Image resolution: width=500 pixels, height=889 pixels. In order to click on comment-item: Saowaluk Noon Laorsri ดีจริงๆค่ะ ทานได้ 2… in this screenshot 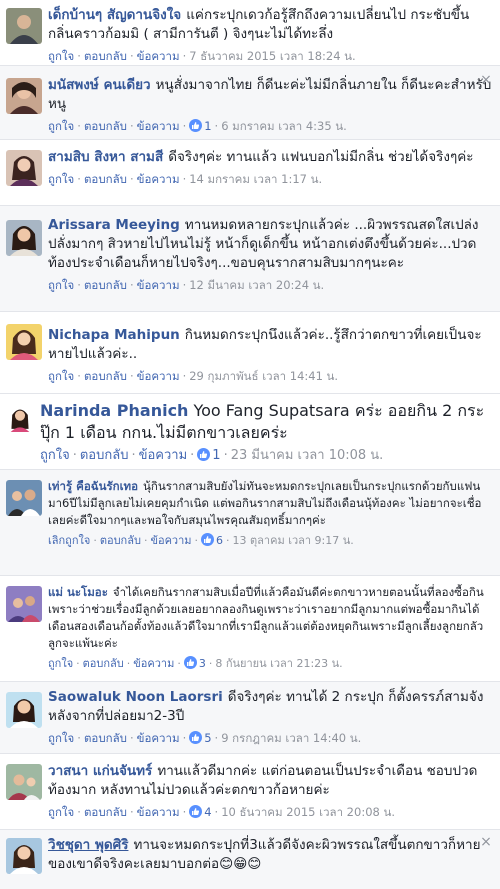, I will do `click(250, 718)`.